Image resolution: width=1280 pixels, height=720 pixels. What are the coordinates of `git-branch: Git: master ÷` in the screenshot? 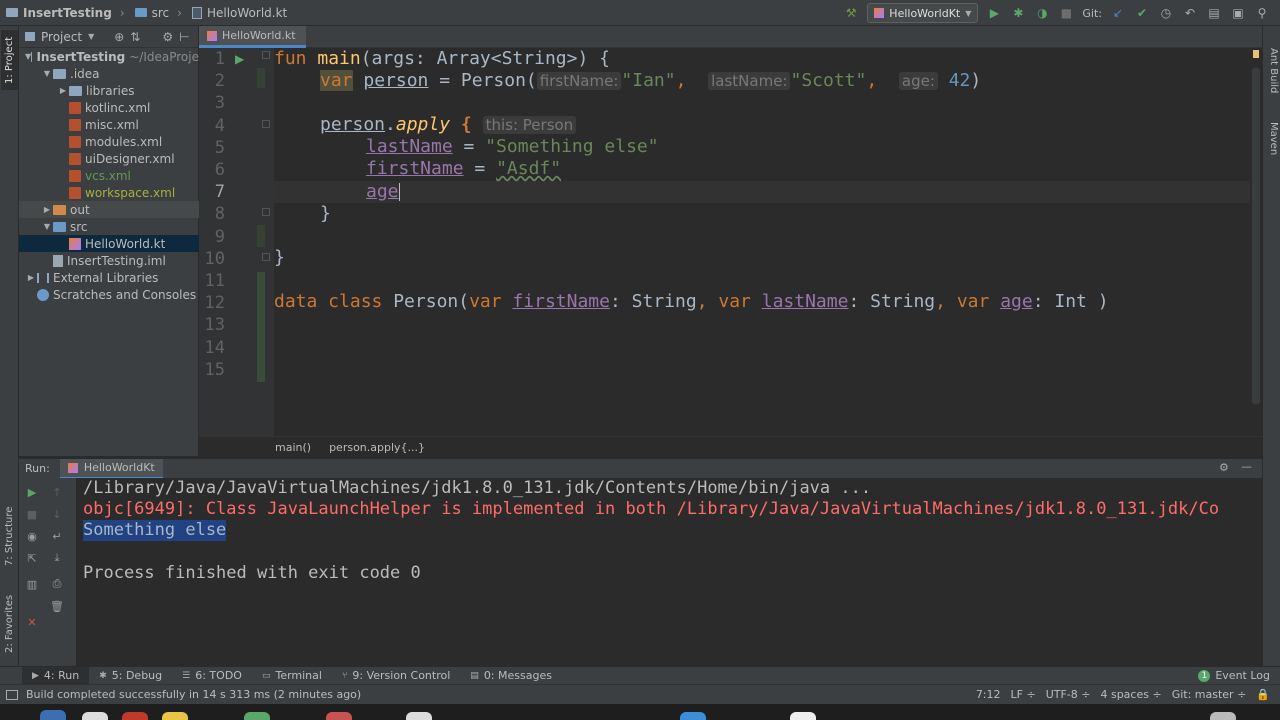 It's located at (1209, 694).